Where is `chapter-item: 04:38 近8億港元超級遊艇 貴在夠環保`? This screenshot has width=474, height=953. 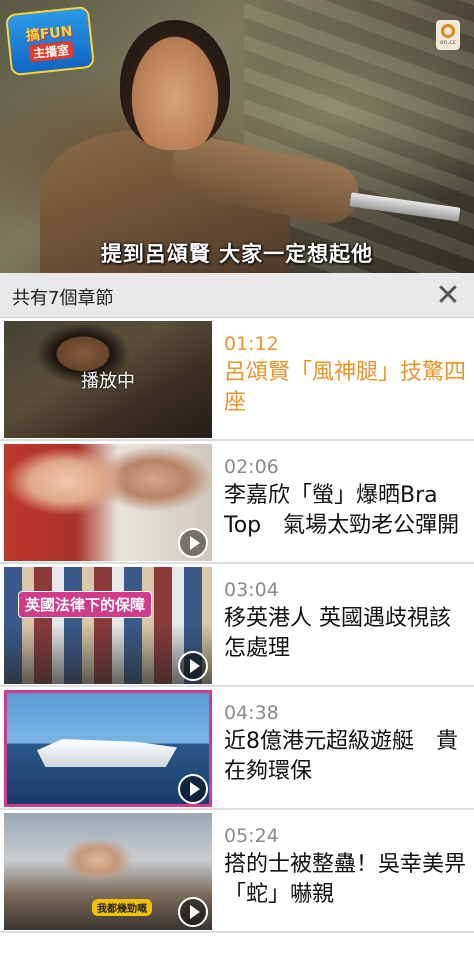 chapter-item: 04:38 近8億港元超級遊艇 貴在夠環保 is located at coordinates (237, 748).